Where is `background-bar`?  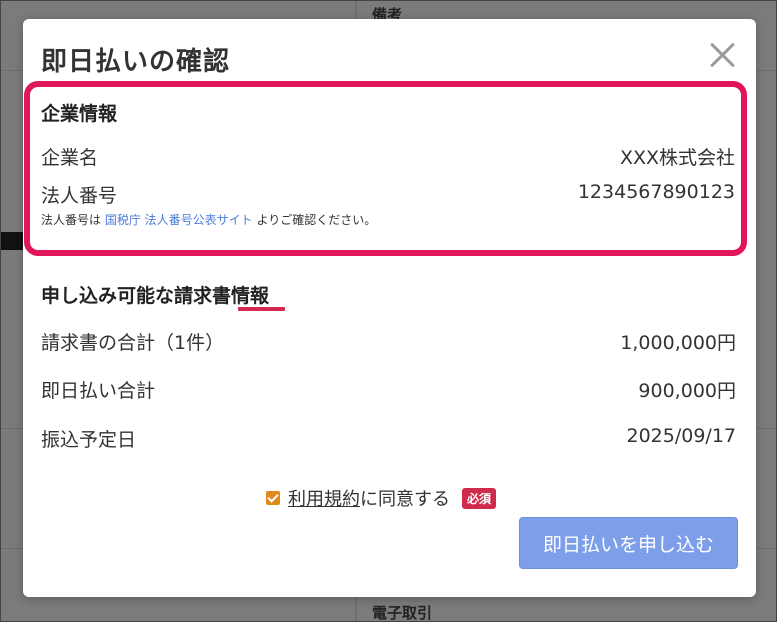 background-bar is located at coordinates (12, 241).